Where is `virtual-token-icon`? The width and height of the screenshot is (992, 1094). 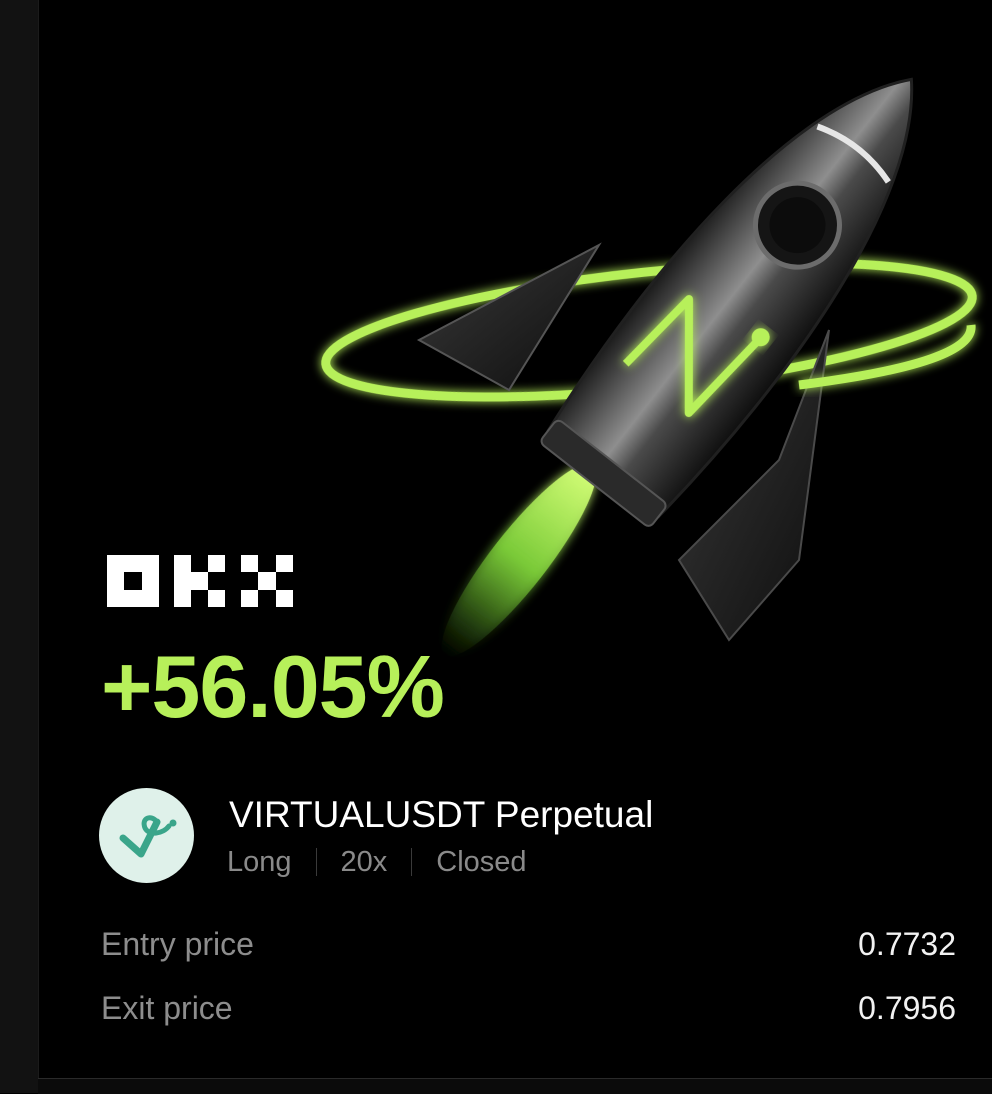 virtual-token-icon is located at coordinates (146, 835).